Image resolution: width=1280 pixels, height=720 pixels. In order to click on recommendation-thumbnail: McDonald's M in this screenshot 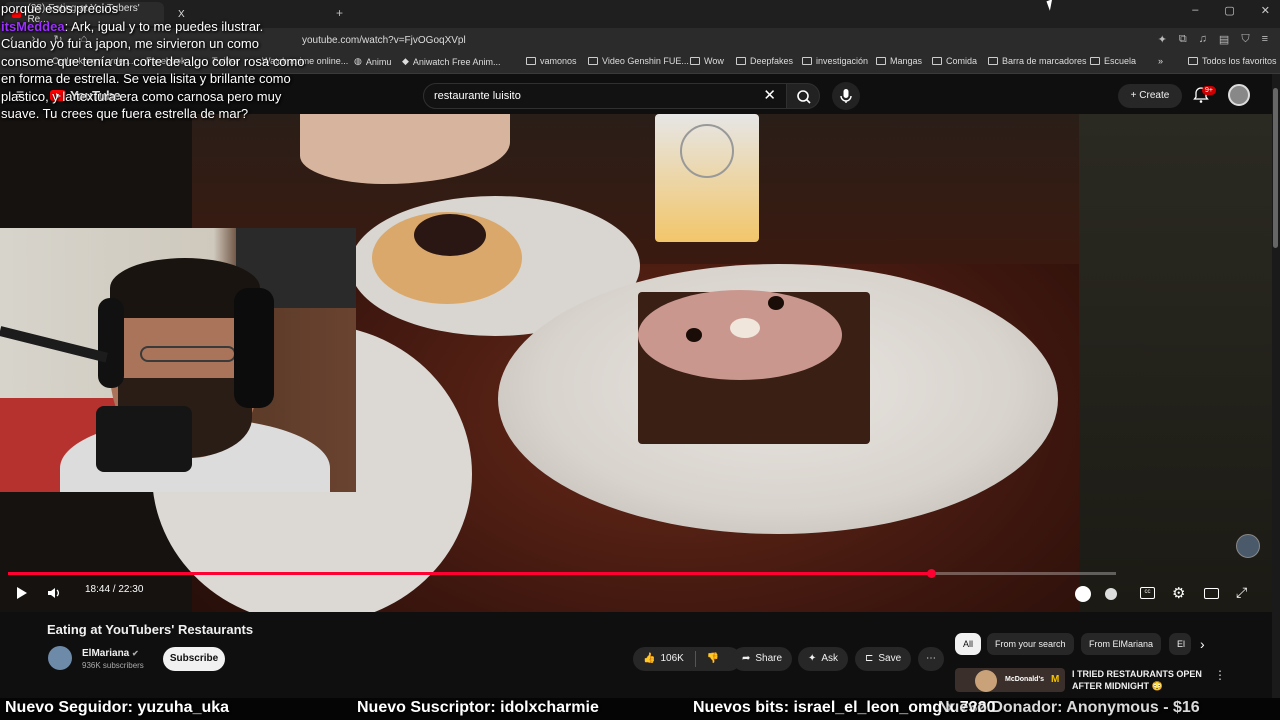, I will do `click(1010, 680)`.